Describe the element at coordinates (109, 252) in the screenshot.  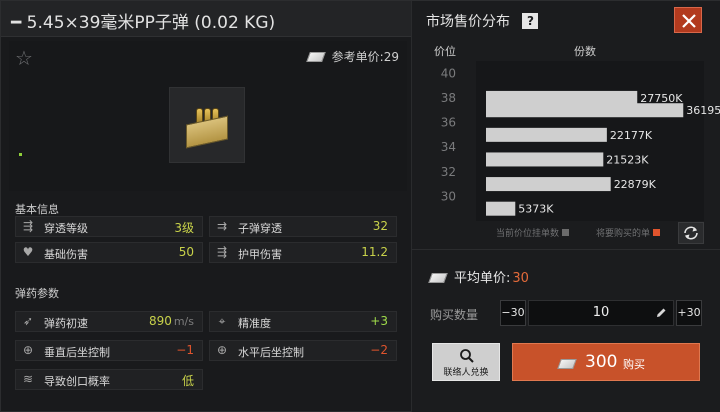
I see `stat-base-damage: ♥ 基础伤害 50` at that location.